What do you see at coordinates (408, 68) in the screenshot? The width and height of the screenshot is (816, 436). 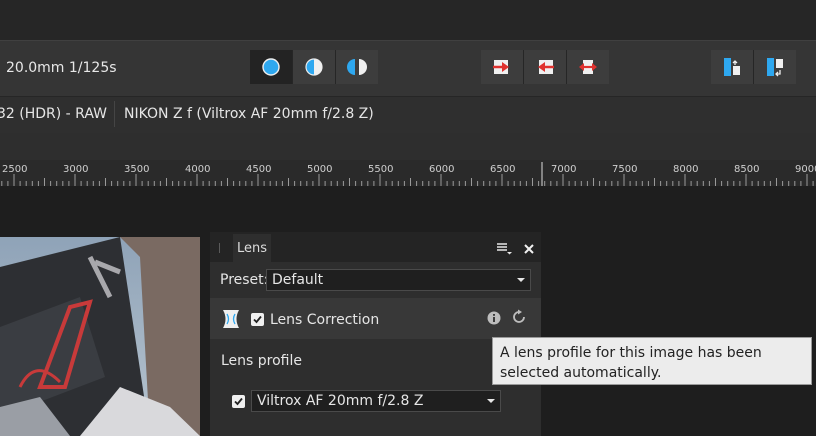 I see `toolbar` at bounding box center [408, 68].